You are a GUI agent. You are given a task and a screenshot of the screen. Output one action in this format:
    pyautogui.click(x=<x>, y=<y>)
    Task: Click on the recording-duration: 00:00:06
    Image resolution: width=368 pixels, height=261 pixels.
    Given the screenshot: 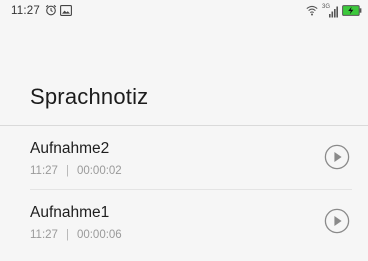 What is the action you would take?
    pyautogui.click(x=99, y=235)
    